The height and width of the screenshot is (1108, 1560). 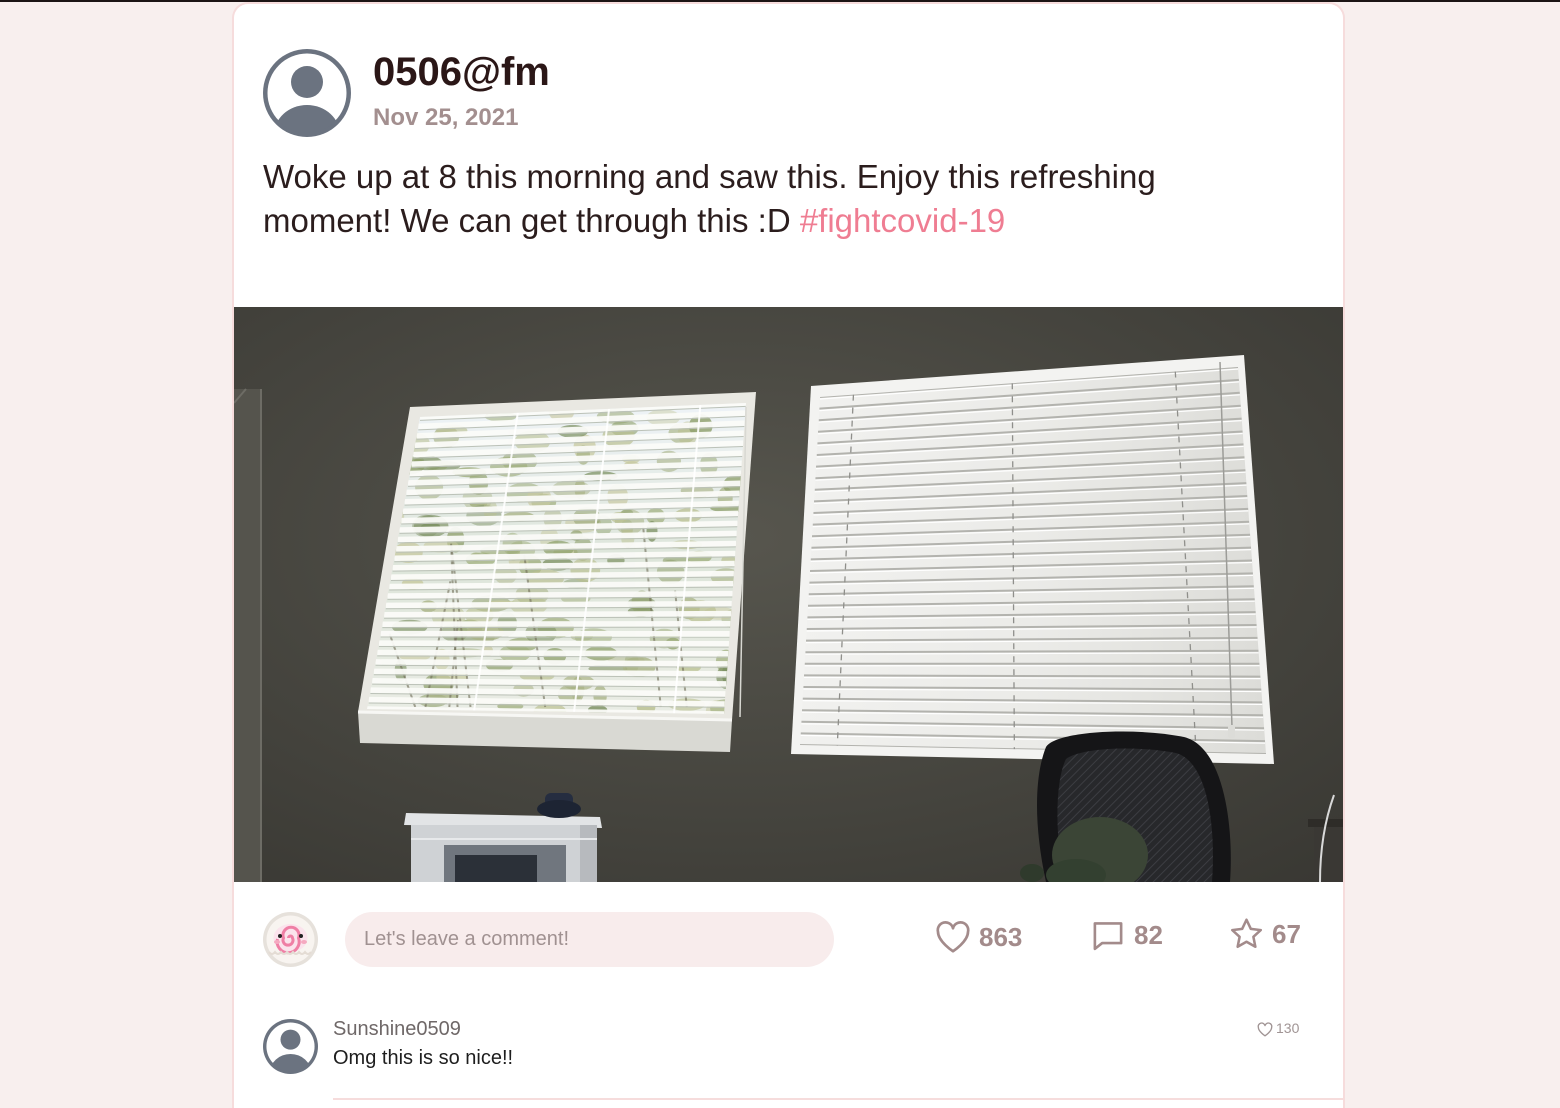 I want to click on comment-button, so click(x=1108, y=936).